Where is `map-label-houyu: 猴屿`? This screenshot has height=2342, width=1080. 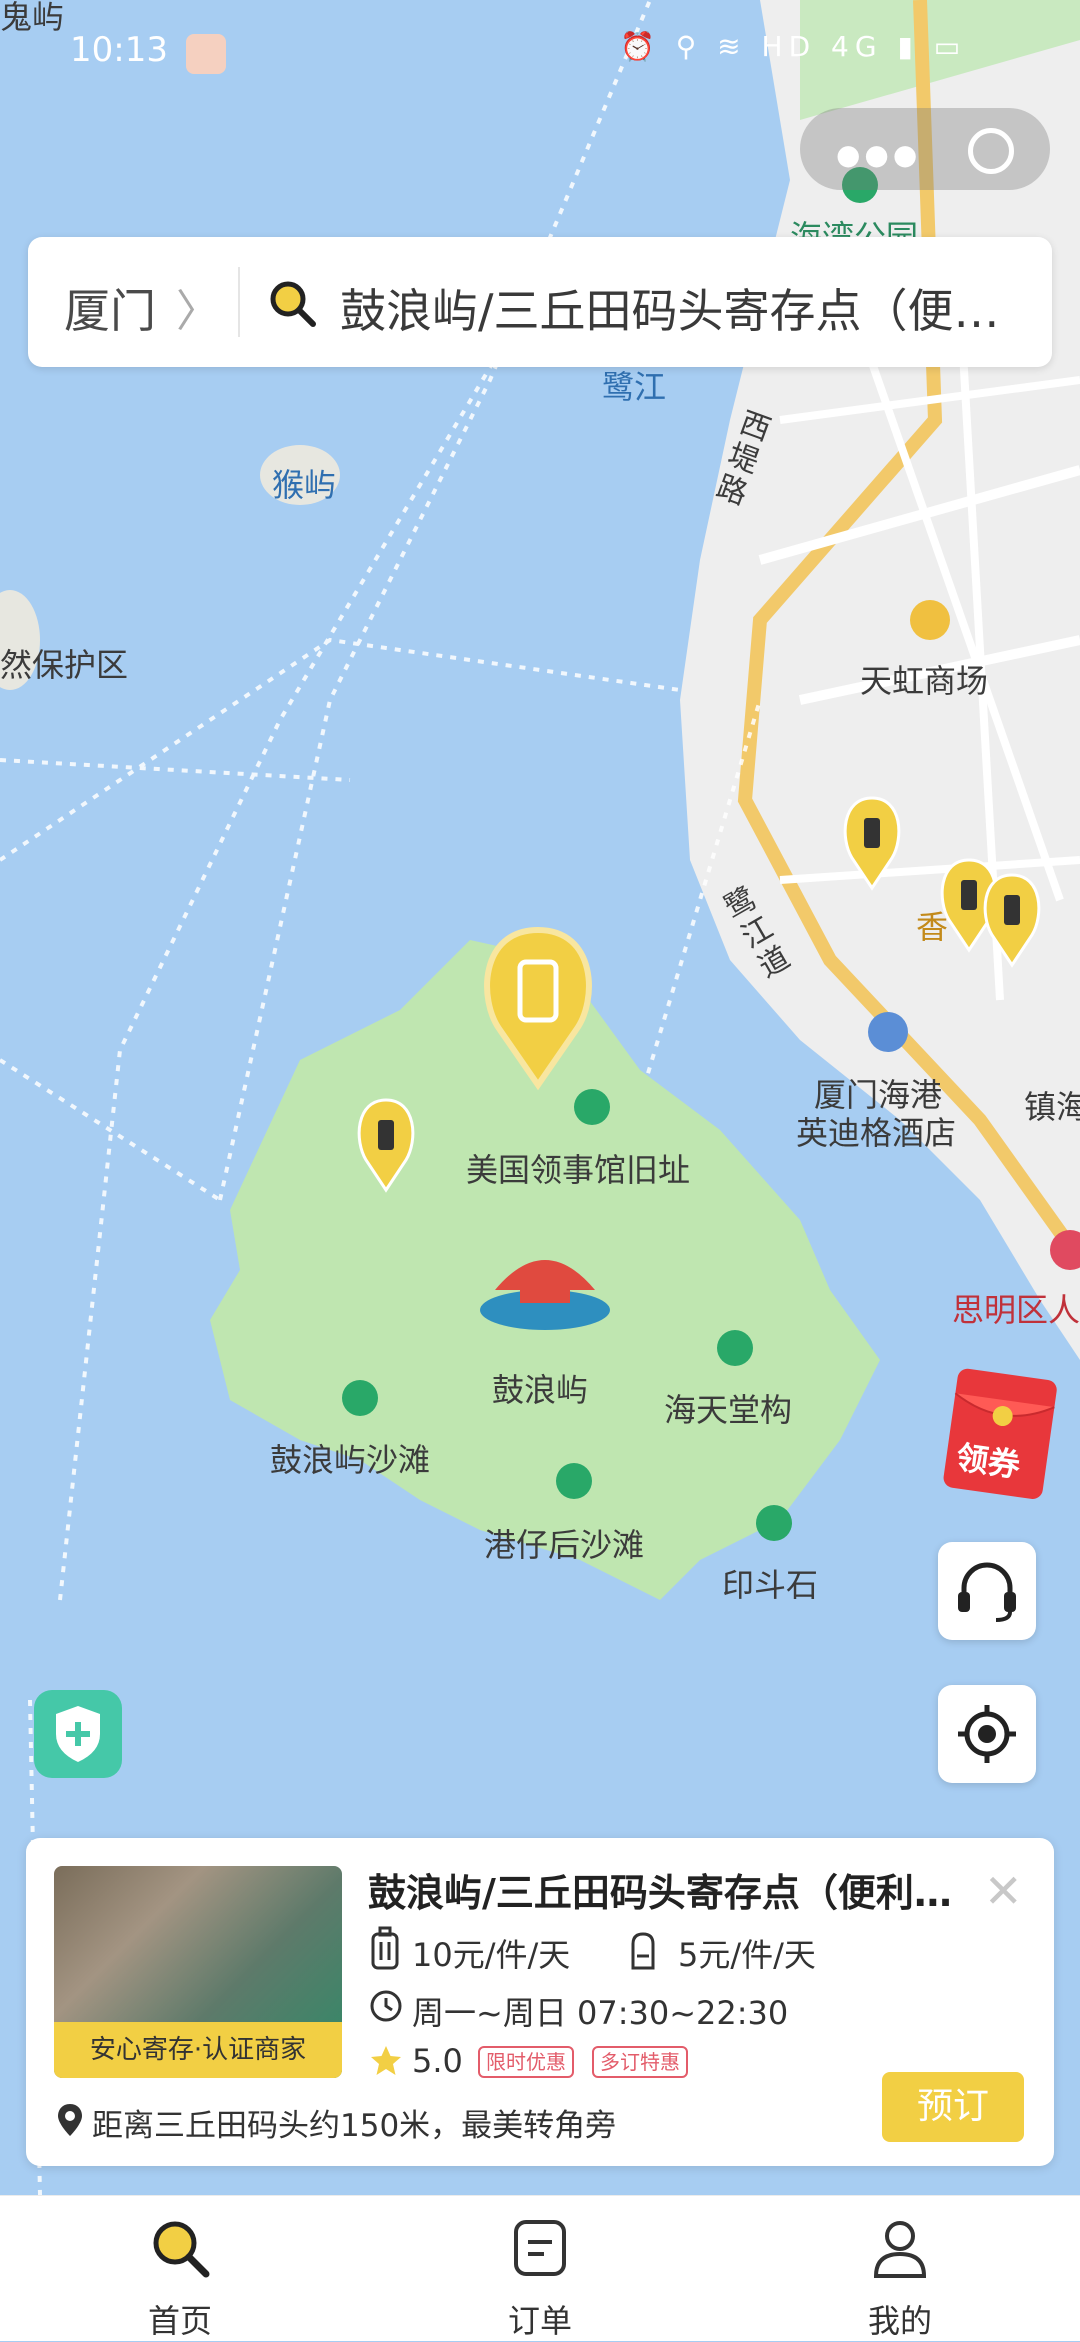 map-label-houyu: 猴屿 is located at coordinates (304, 485).